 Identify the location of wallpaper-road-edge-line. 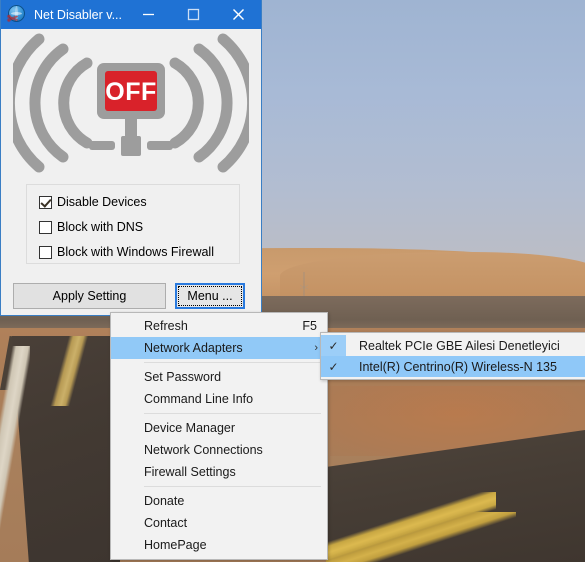
(15, 454).